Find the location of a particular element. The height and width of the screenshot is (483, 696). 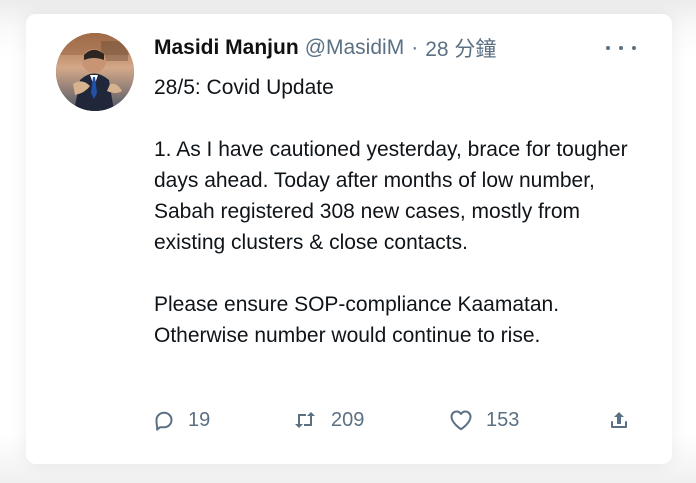

retweet-icon is located at coordinates (305, 420).